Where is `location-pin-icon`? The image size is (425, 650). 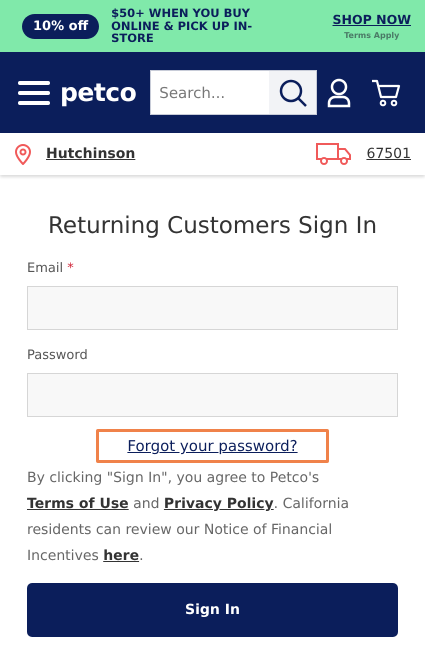
location-pin-icon is located at coordinates (23, 154).